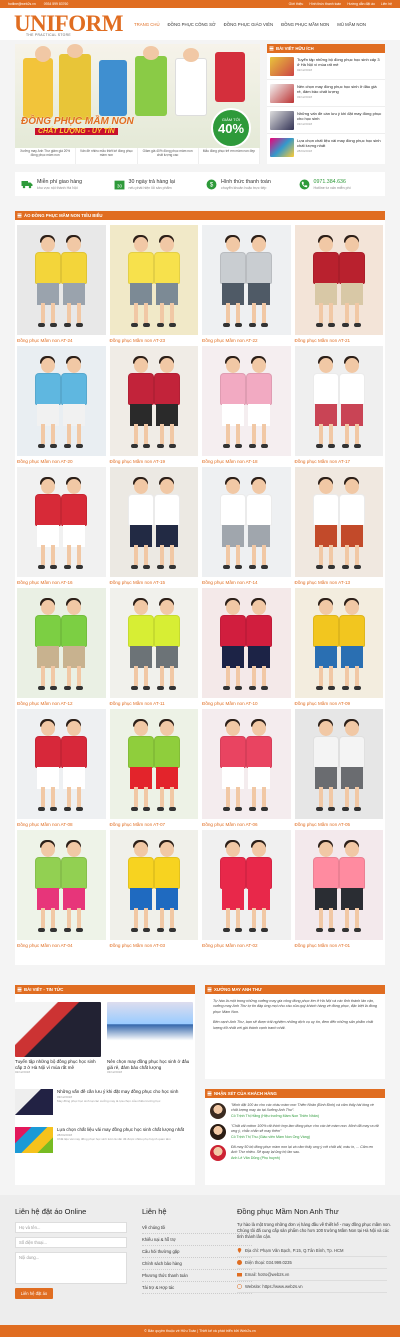 The height and width of the screenshot is (1337, 400). Describe the element at coordinates (154, 823) in the screenshot. I see `product-name: Đồng phục Mầm non AT-07` at that location.